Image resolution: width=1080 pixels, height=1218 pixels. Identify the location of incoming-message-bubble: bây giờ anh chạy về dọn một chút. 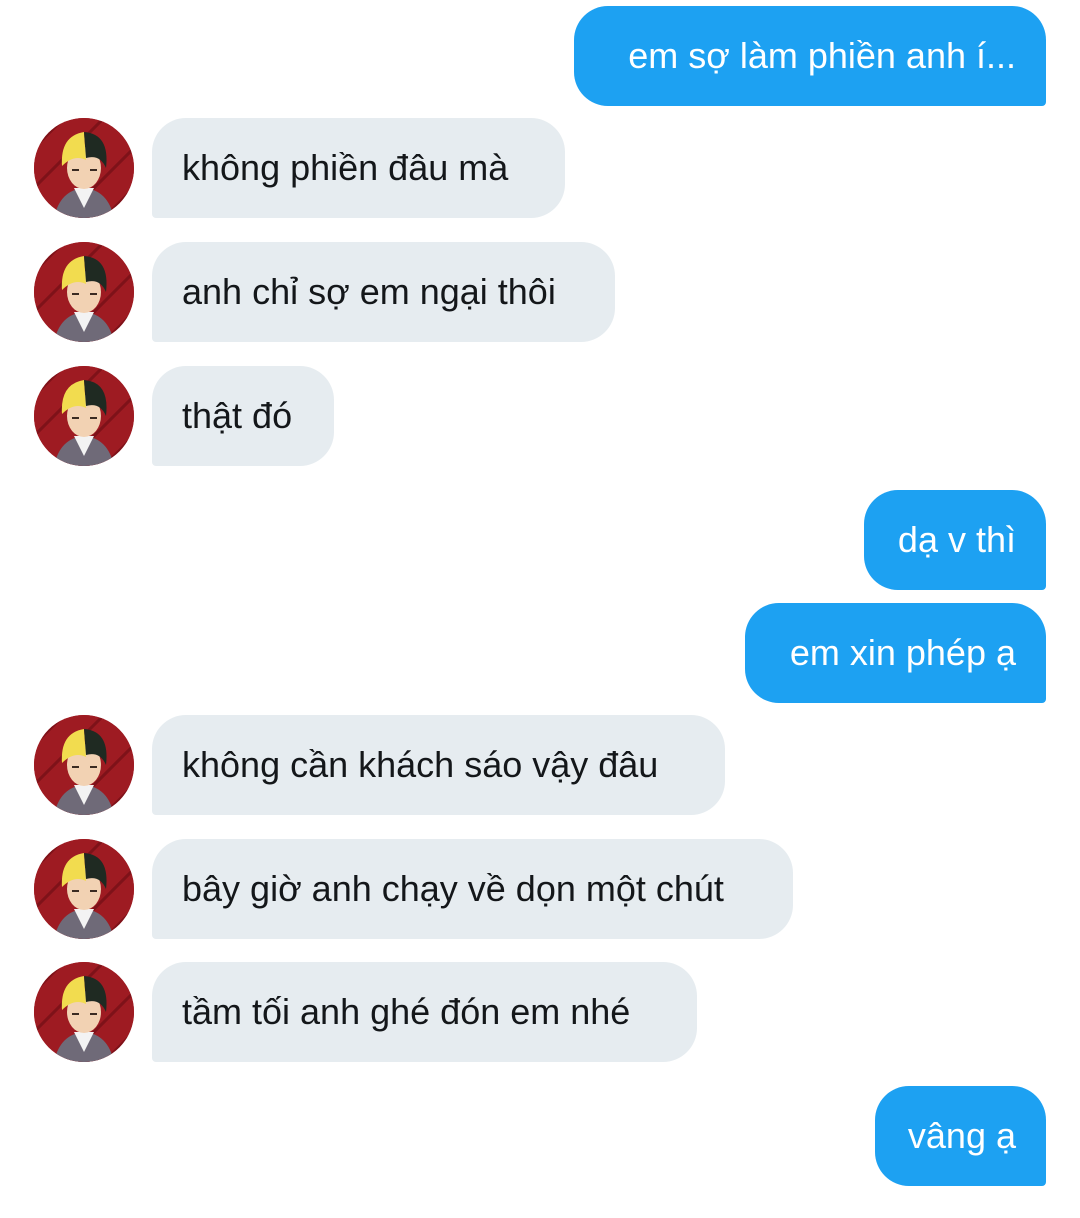
(472, 889).